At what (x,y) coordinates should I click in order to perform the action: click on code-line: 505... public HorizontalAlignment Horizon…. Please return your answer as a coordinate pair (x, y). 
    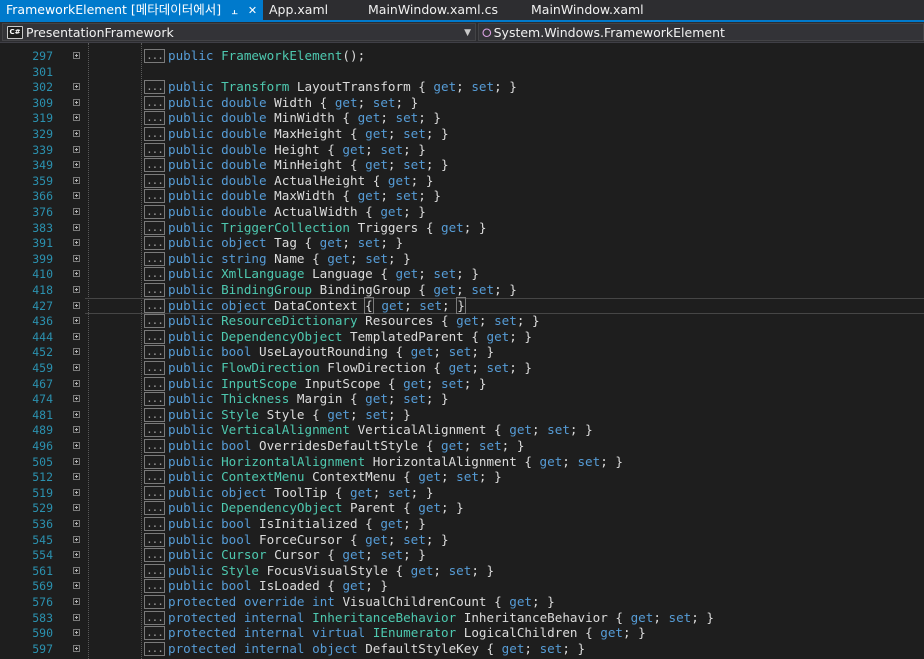
    Looking at the image, I should click on (462, 462).